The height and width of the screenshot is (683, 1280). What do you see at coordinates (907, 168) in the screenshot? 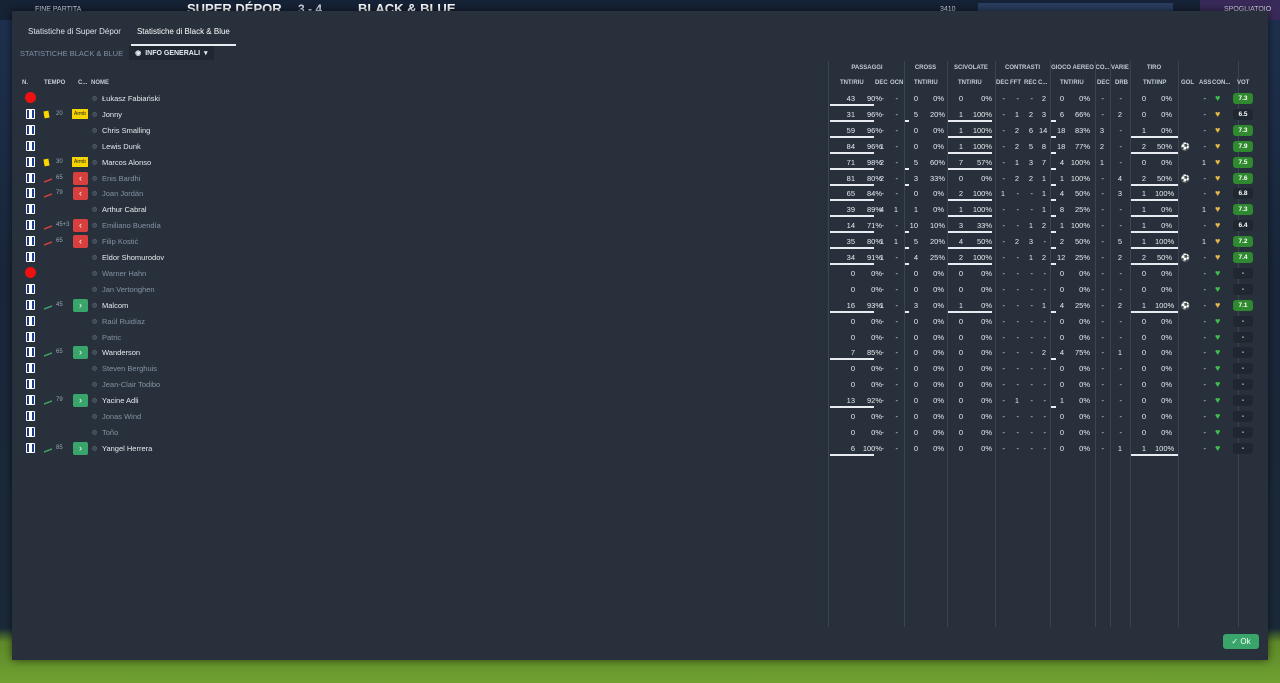
I see `cross-bar` at bounding box center [907, 168].